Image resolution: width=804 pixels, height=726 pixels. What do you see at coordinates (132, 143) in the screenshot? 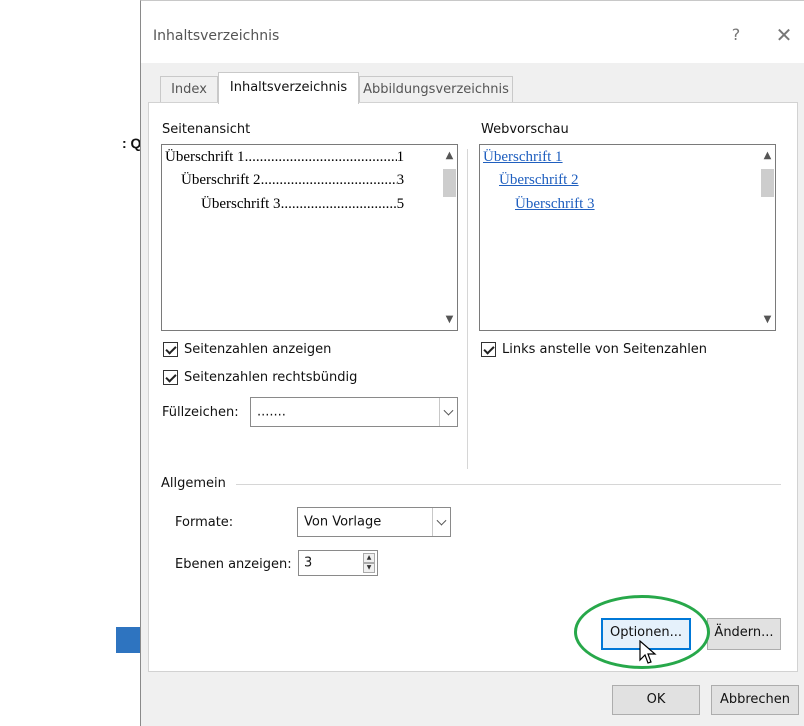
I see `background-text-fragment: : Q` at bounding box center [132, 143].